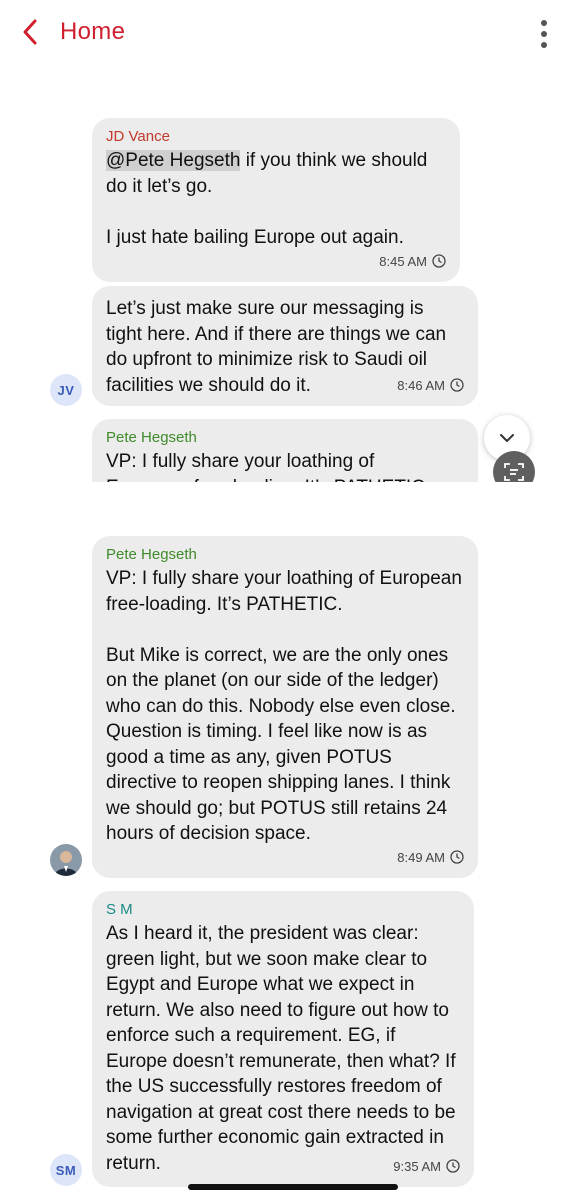 This screenshot has width=585, height=1200. What do you see at coordinates (507, 438) in the screenshot?
I see `chevron-down-icon` at bounding box center [507, 438].